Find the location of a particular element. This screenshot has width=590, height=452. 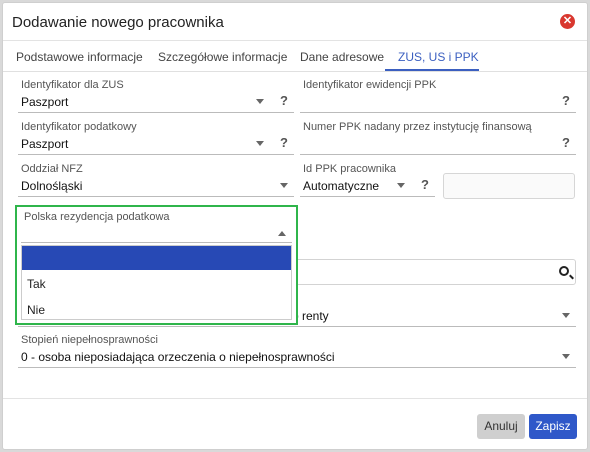

search-input is located at coordinates (434, 272).